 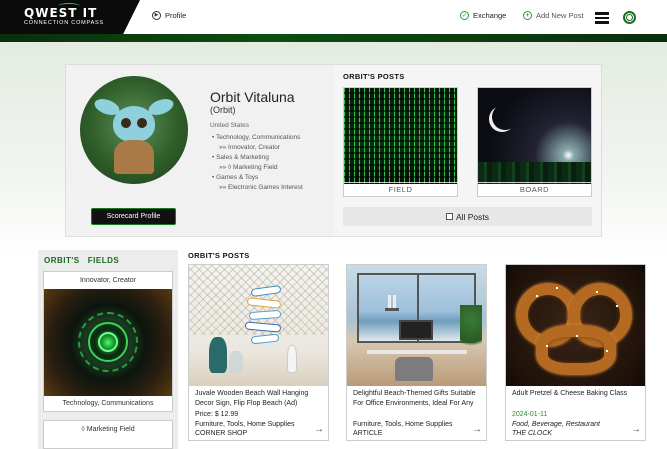 I want to click on post-image-office, so click(x=416, y=325).